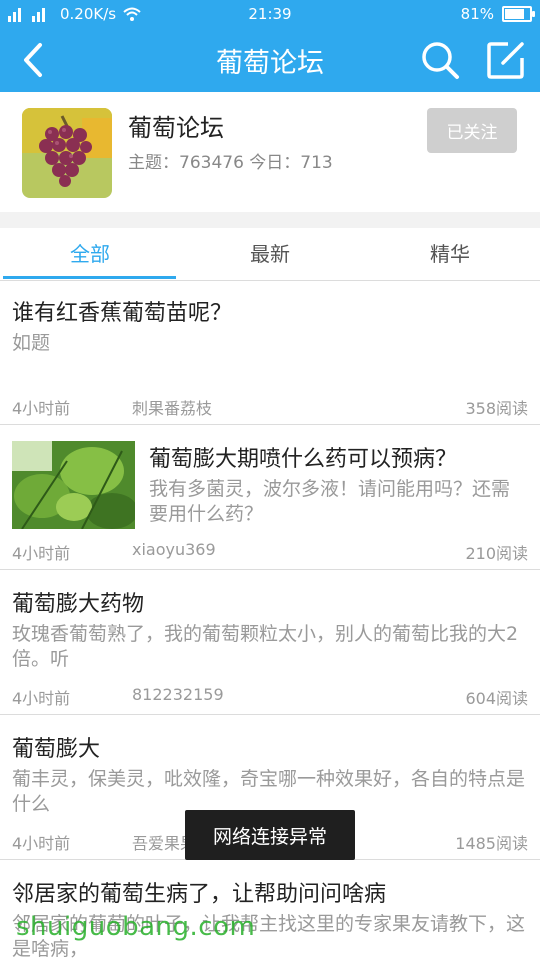  What do you see at coordinates (496, 408) in the screenshot?
I see `post-read-count: 358阅读` at bounding box center [496, 408].